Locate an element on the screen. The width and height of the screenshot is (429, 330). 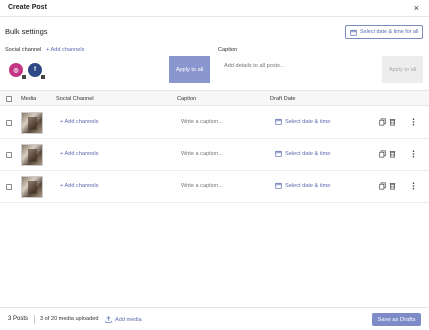
upload-status: 3 of 20 media uploaded is located at coordinates (69, 319).